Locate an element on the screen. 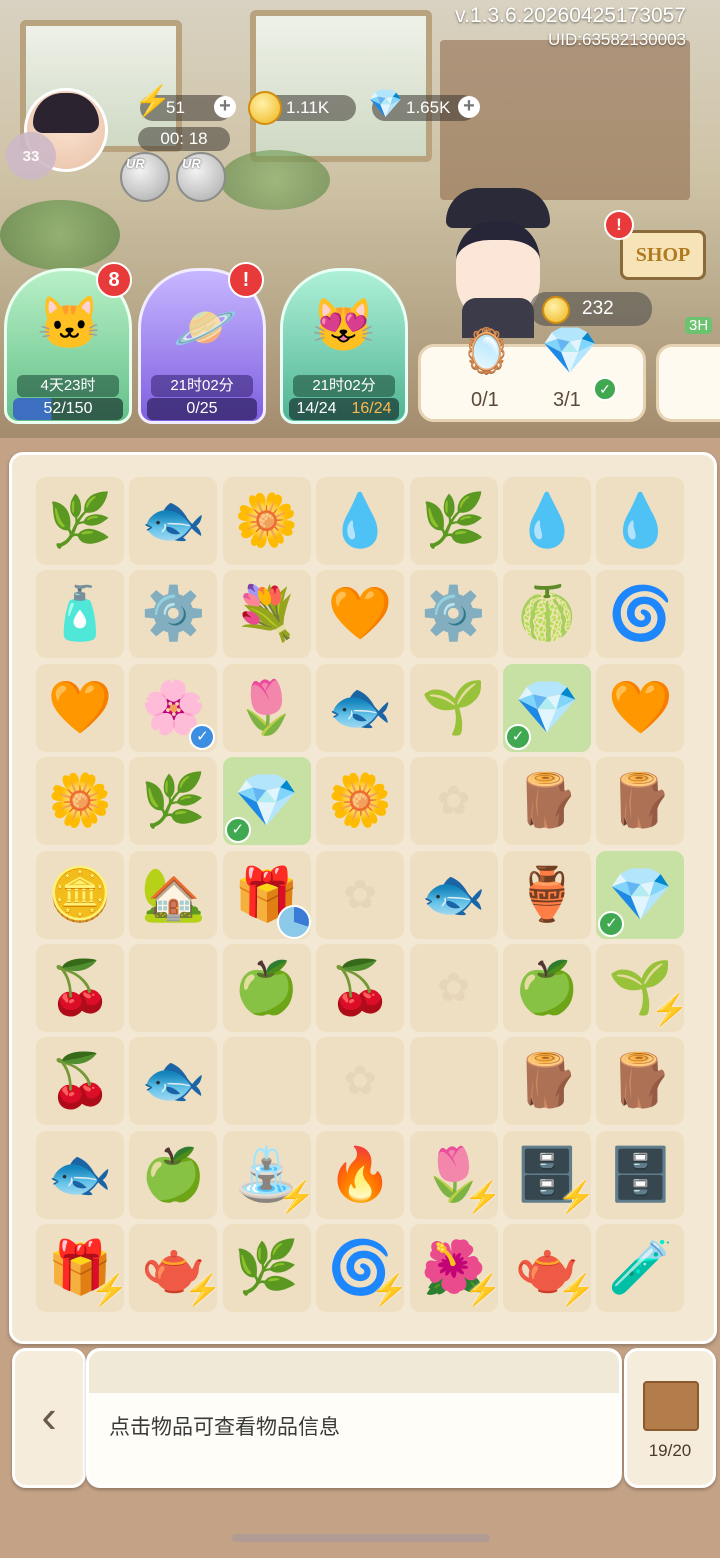 The width and height of the screenshot is (720, 1558). water-droplet-icon: 💧 is located at coordinates (547, 521).